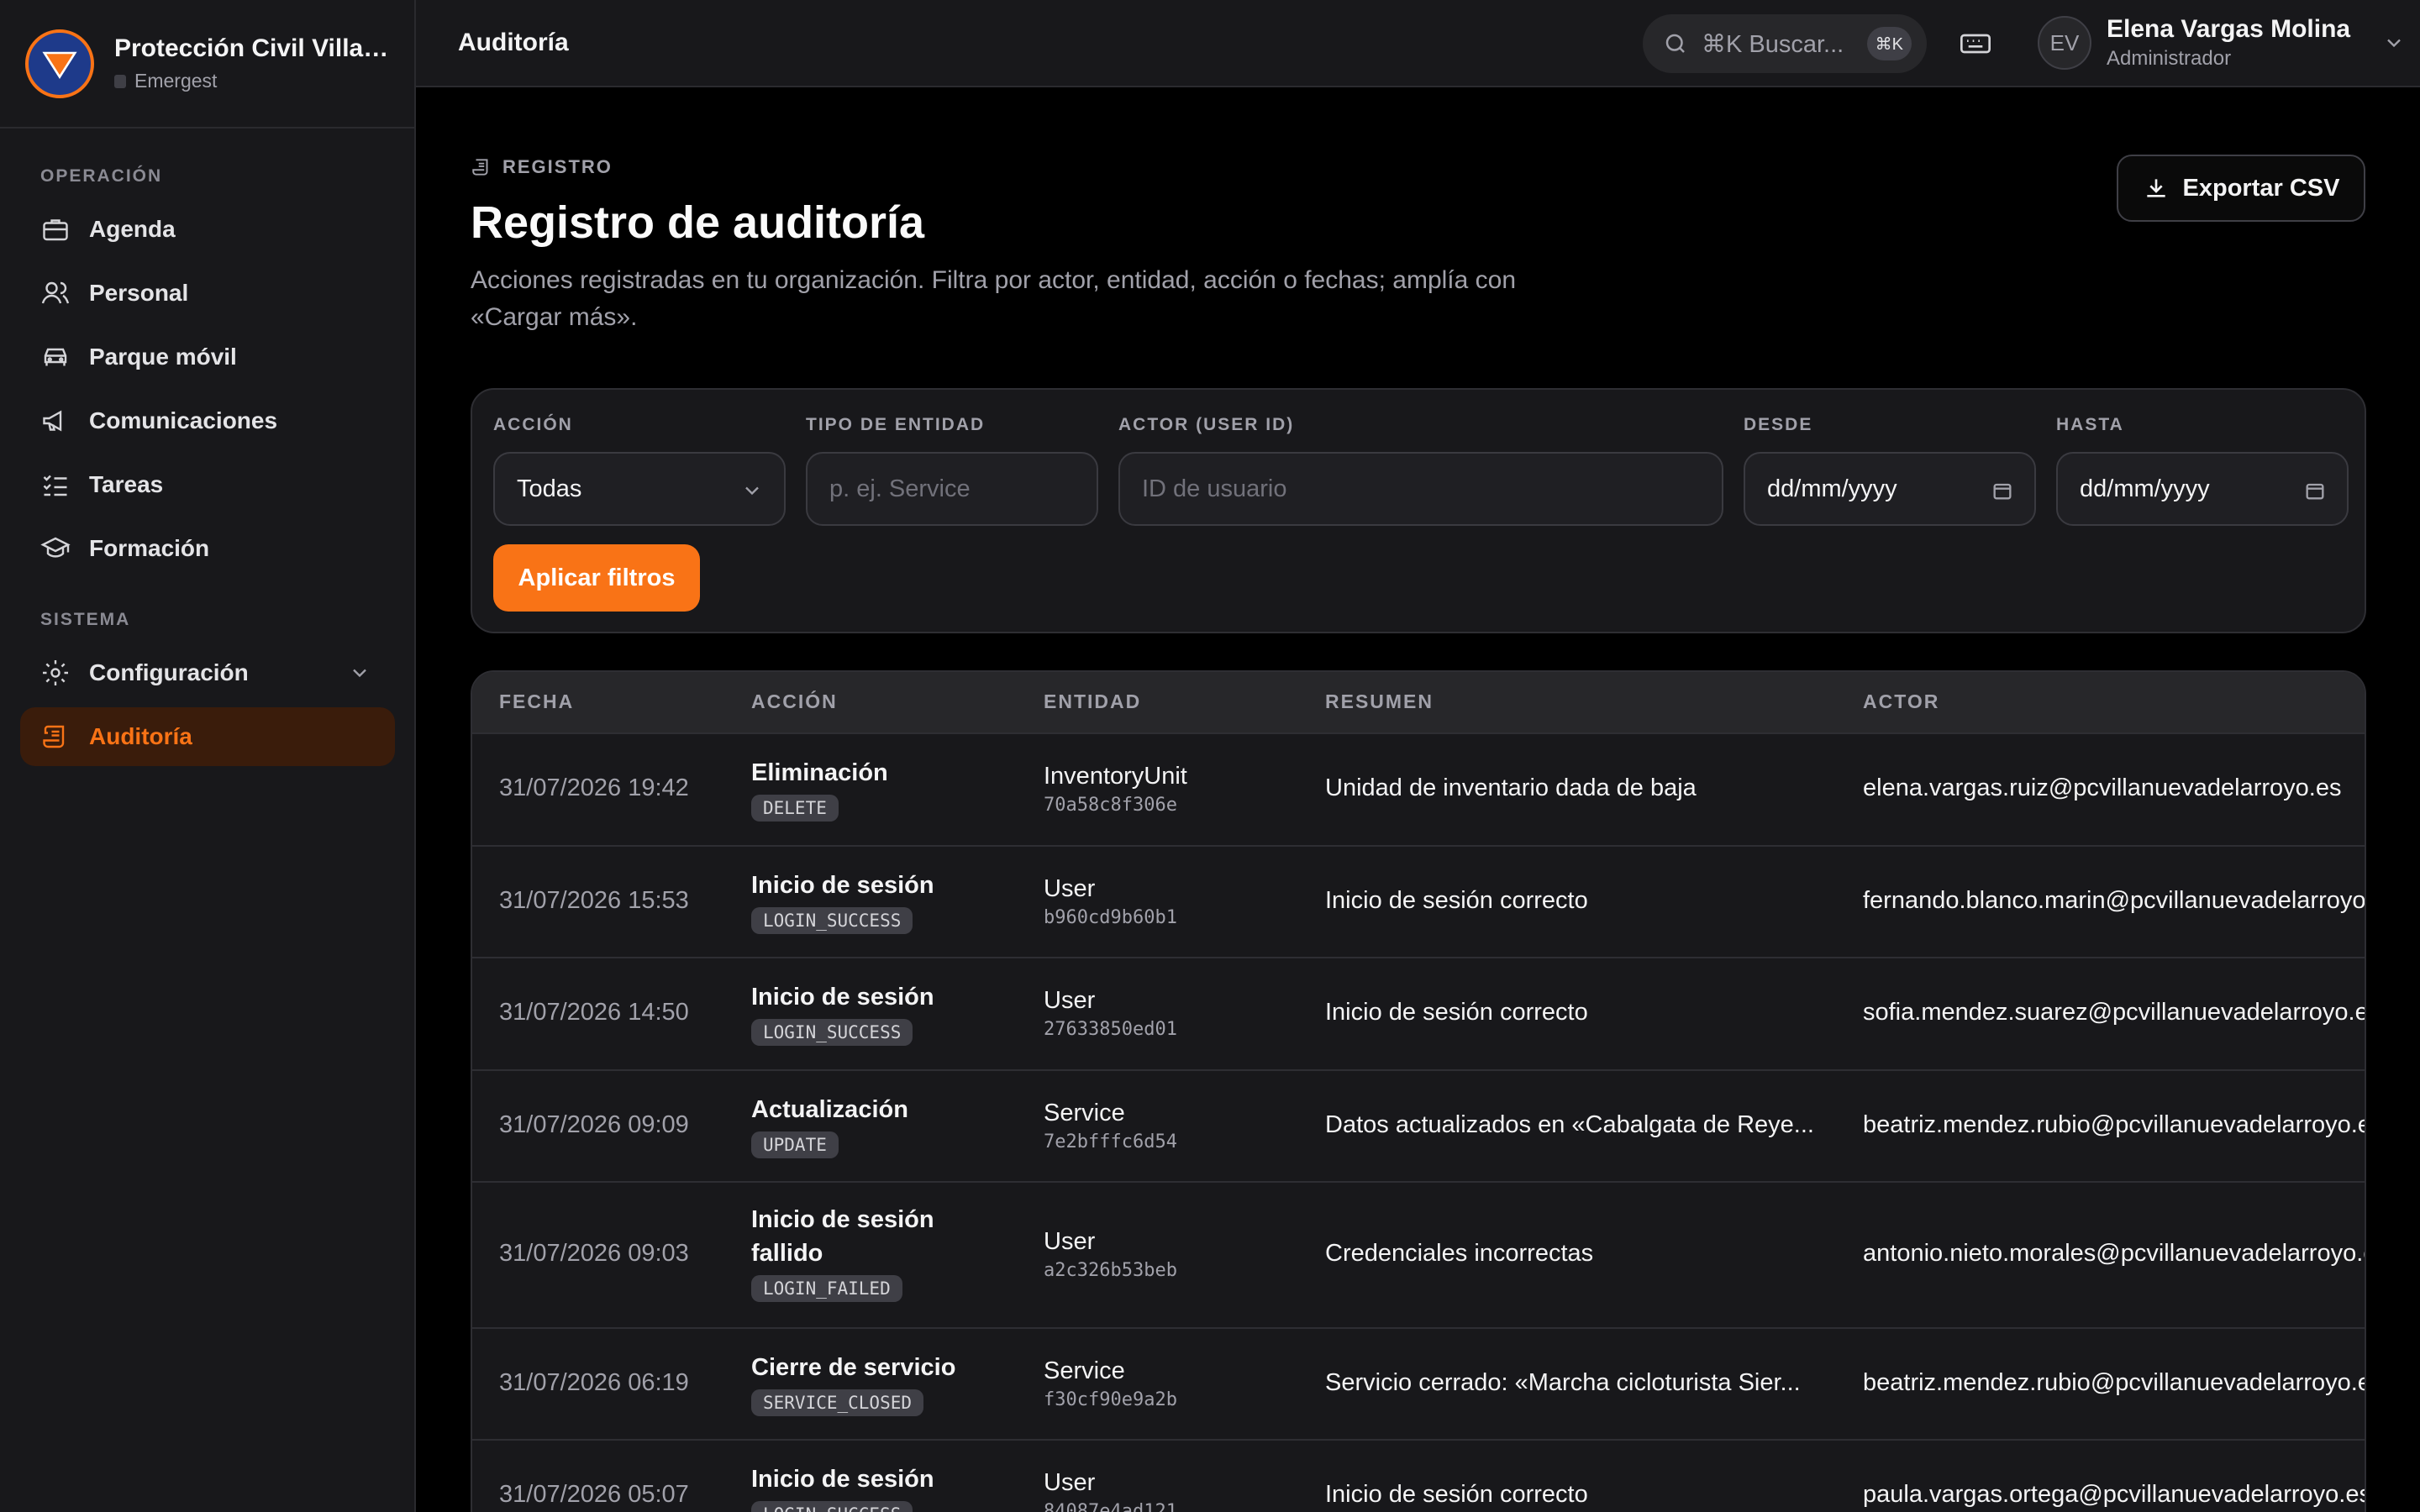 The width and height of the screenshot is (2420, 1512). I want to click on row-entity: User 27633850ed01, so click(1110, 1012).